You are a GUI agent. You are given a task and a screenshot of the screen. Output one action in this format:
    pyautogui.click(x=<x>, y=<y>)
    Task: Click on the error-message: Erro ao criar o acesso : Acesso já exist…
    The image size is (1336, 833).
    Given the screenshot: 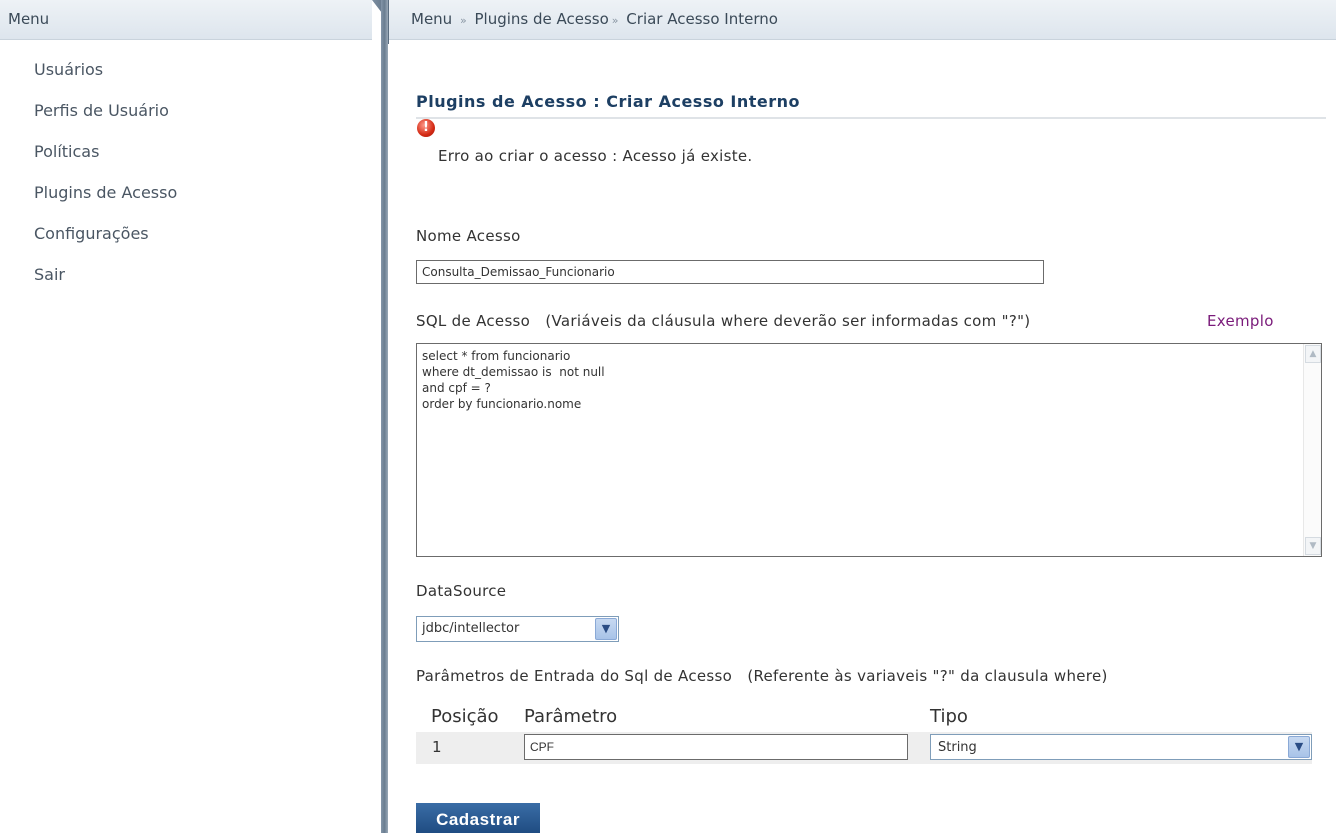 What is the action you would take?
    pyautogui.click(x=595, y=156)
    